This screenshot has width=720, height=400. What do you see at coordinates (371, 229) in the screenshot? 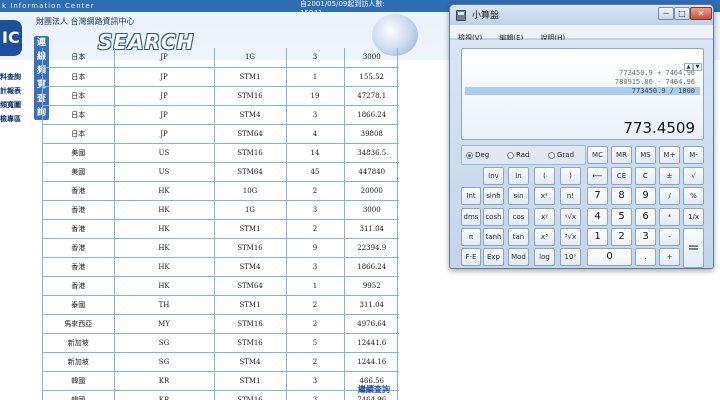
I see `cell-bandwidth: 311.04` at bounding box center [371, 229].